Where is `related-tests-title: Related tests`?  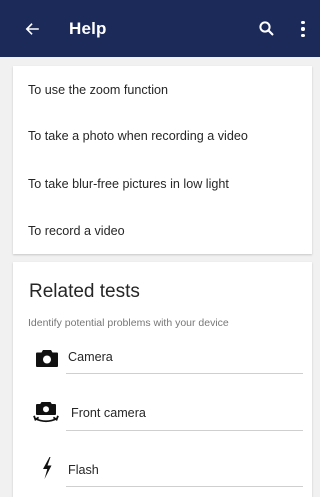
related-tests-title: Related tests is located at coordinates (84, 291).